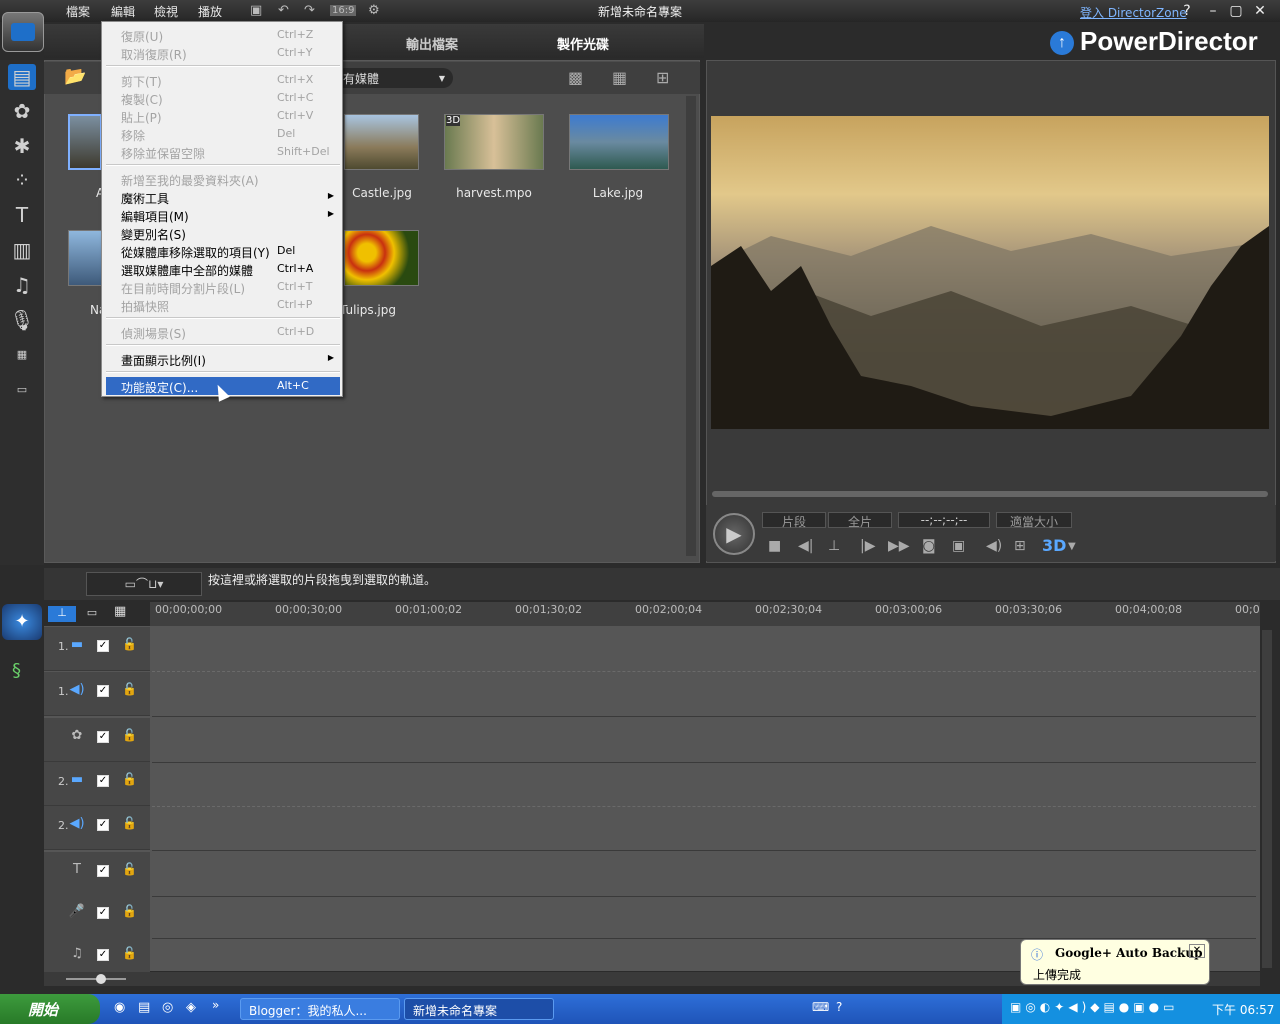 The image size is (1280, 1024). What do you see at coordinates (22, 390) in the screenshot?
I see `subtitle-room-icon: ▭` at bounding box center [22, 390].